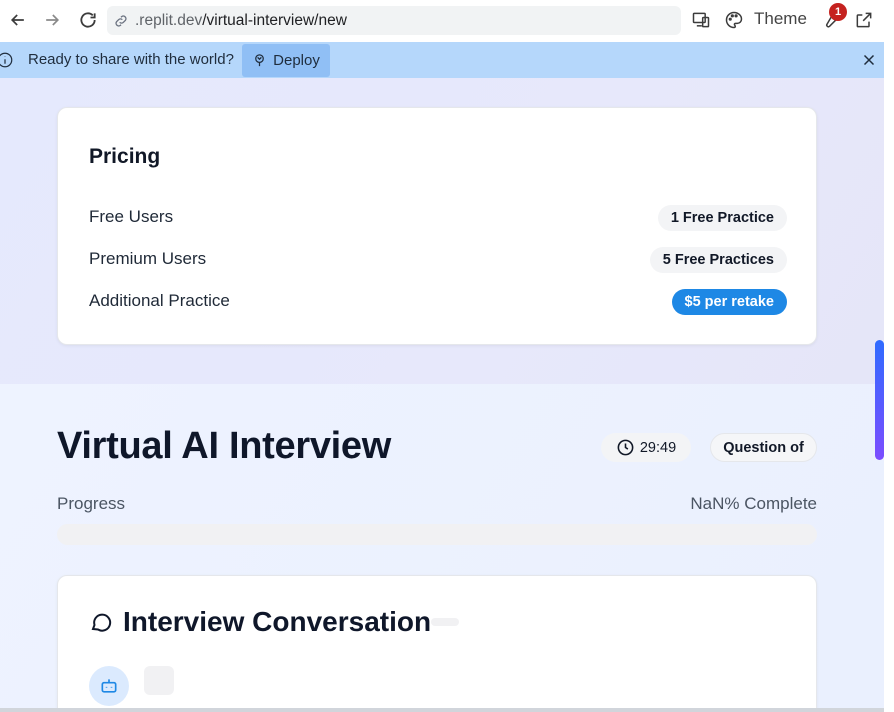 This screenshot has width=894, height=712. Describe the element at coordinates (438, 260) in the screenshot. I see `price-row-premium: Premium Users 5 Free Practices` at that location.